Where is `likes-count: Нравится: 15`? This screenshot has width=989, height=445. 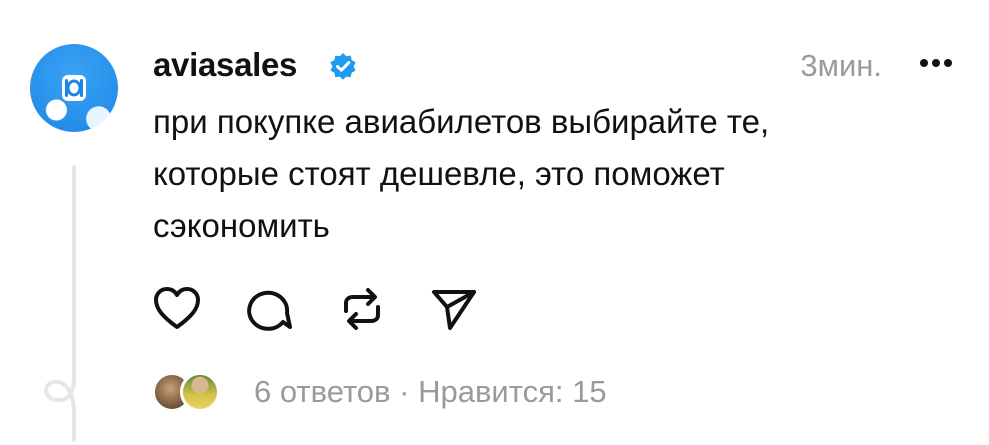 likes-count: Нравится: 15 is located at coordinates (512, 391).